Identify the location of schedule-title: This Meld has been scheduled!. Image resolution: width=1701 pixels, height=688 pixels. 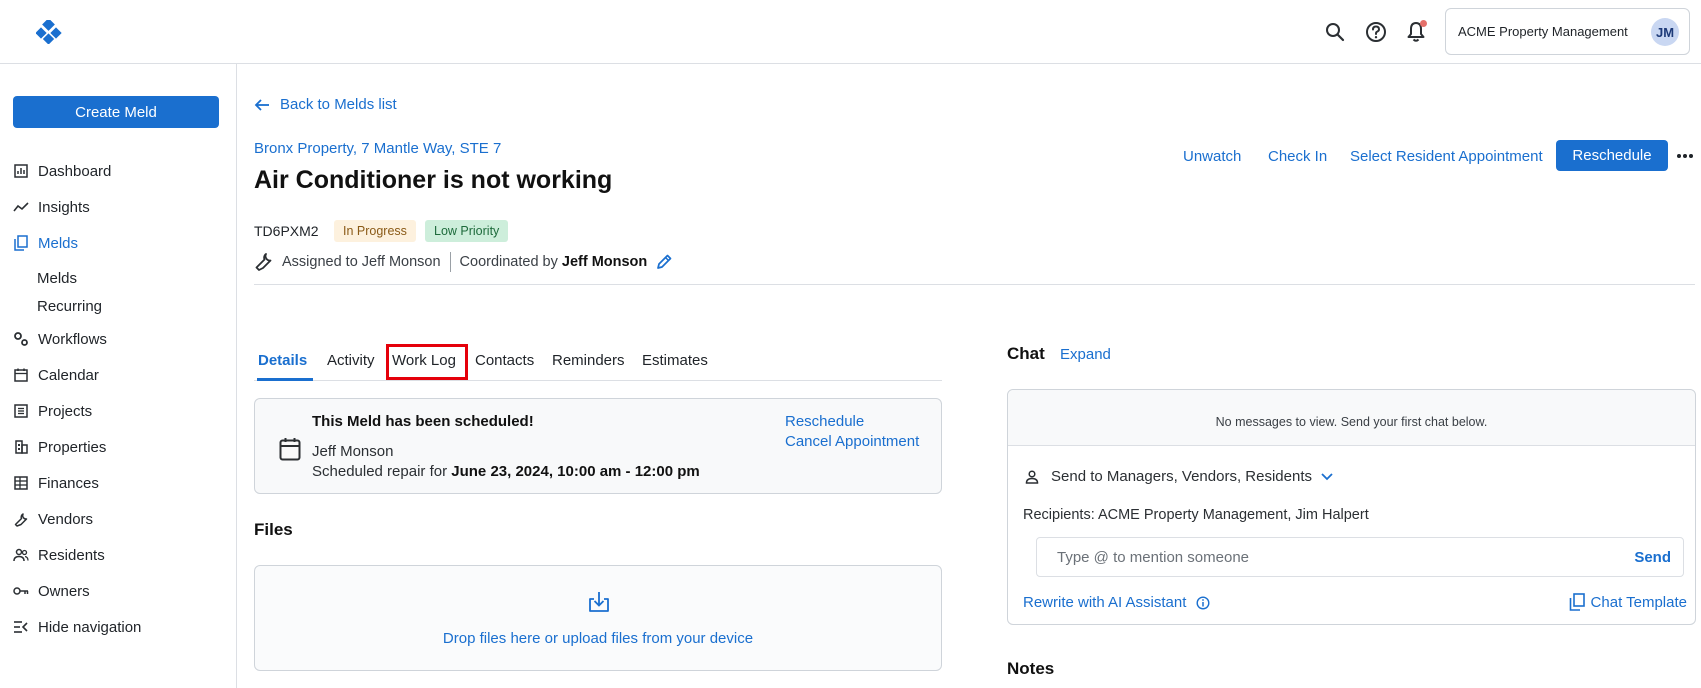
(423, 421).